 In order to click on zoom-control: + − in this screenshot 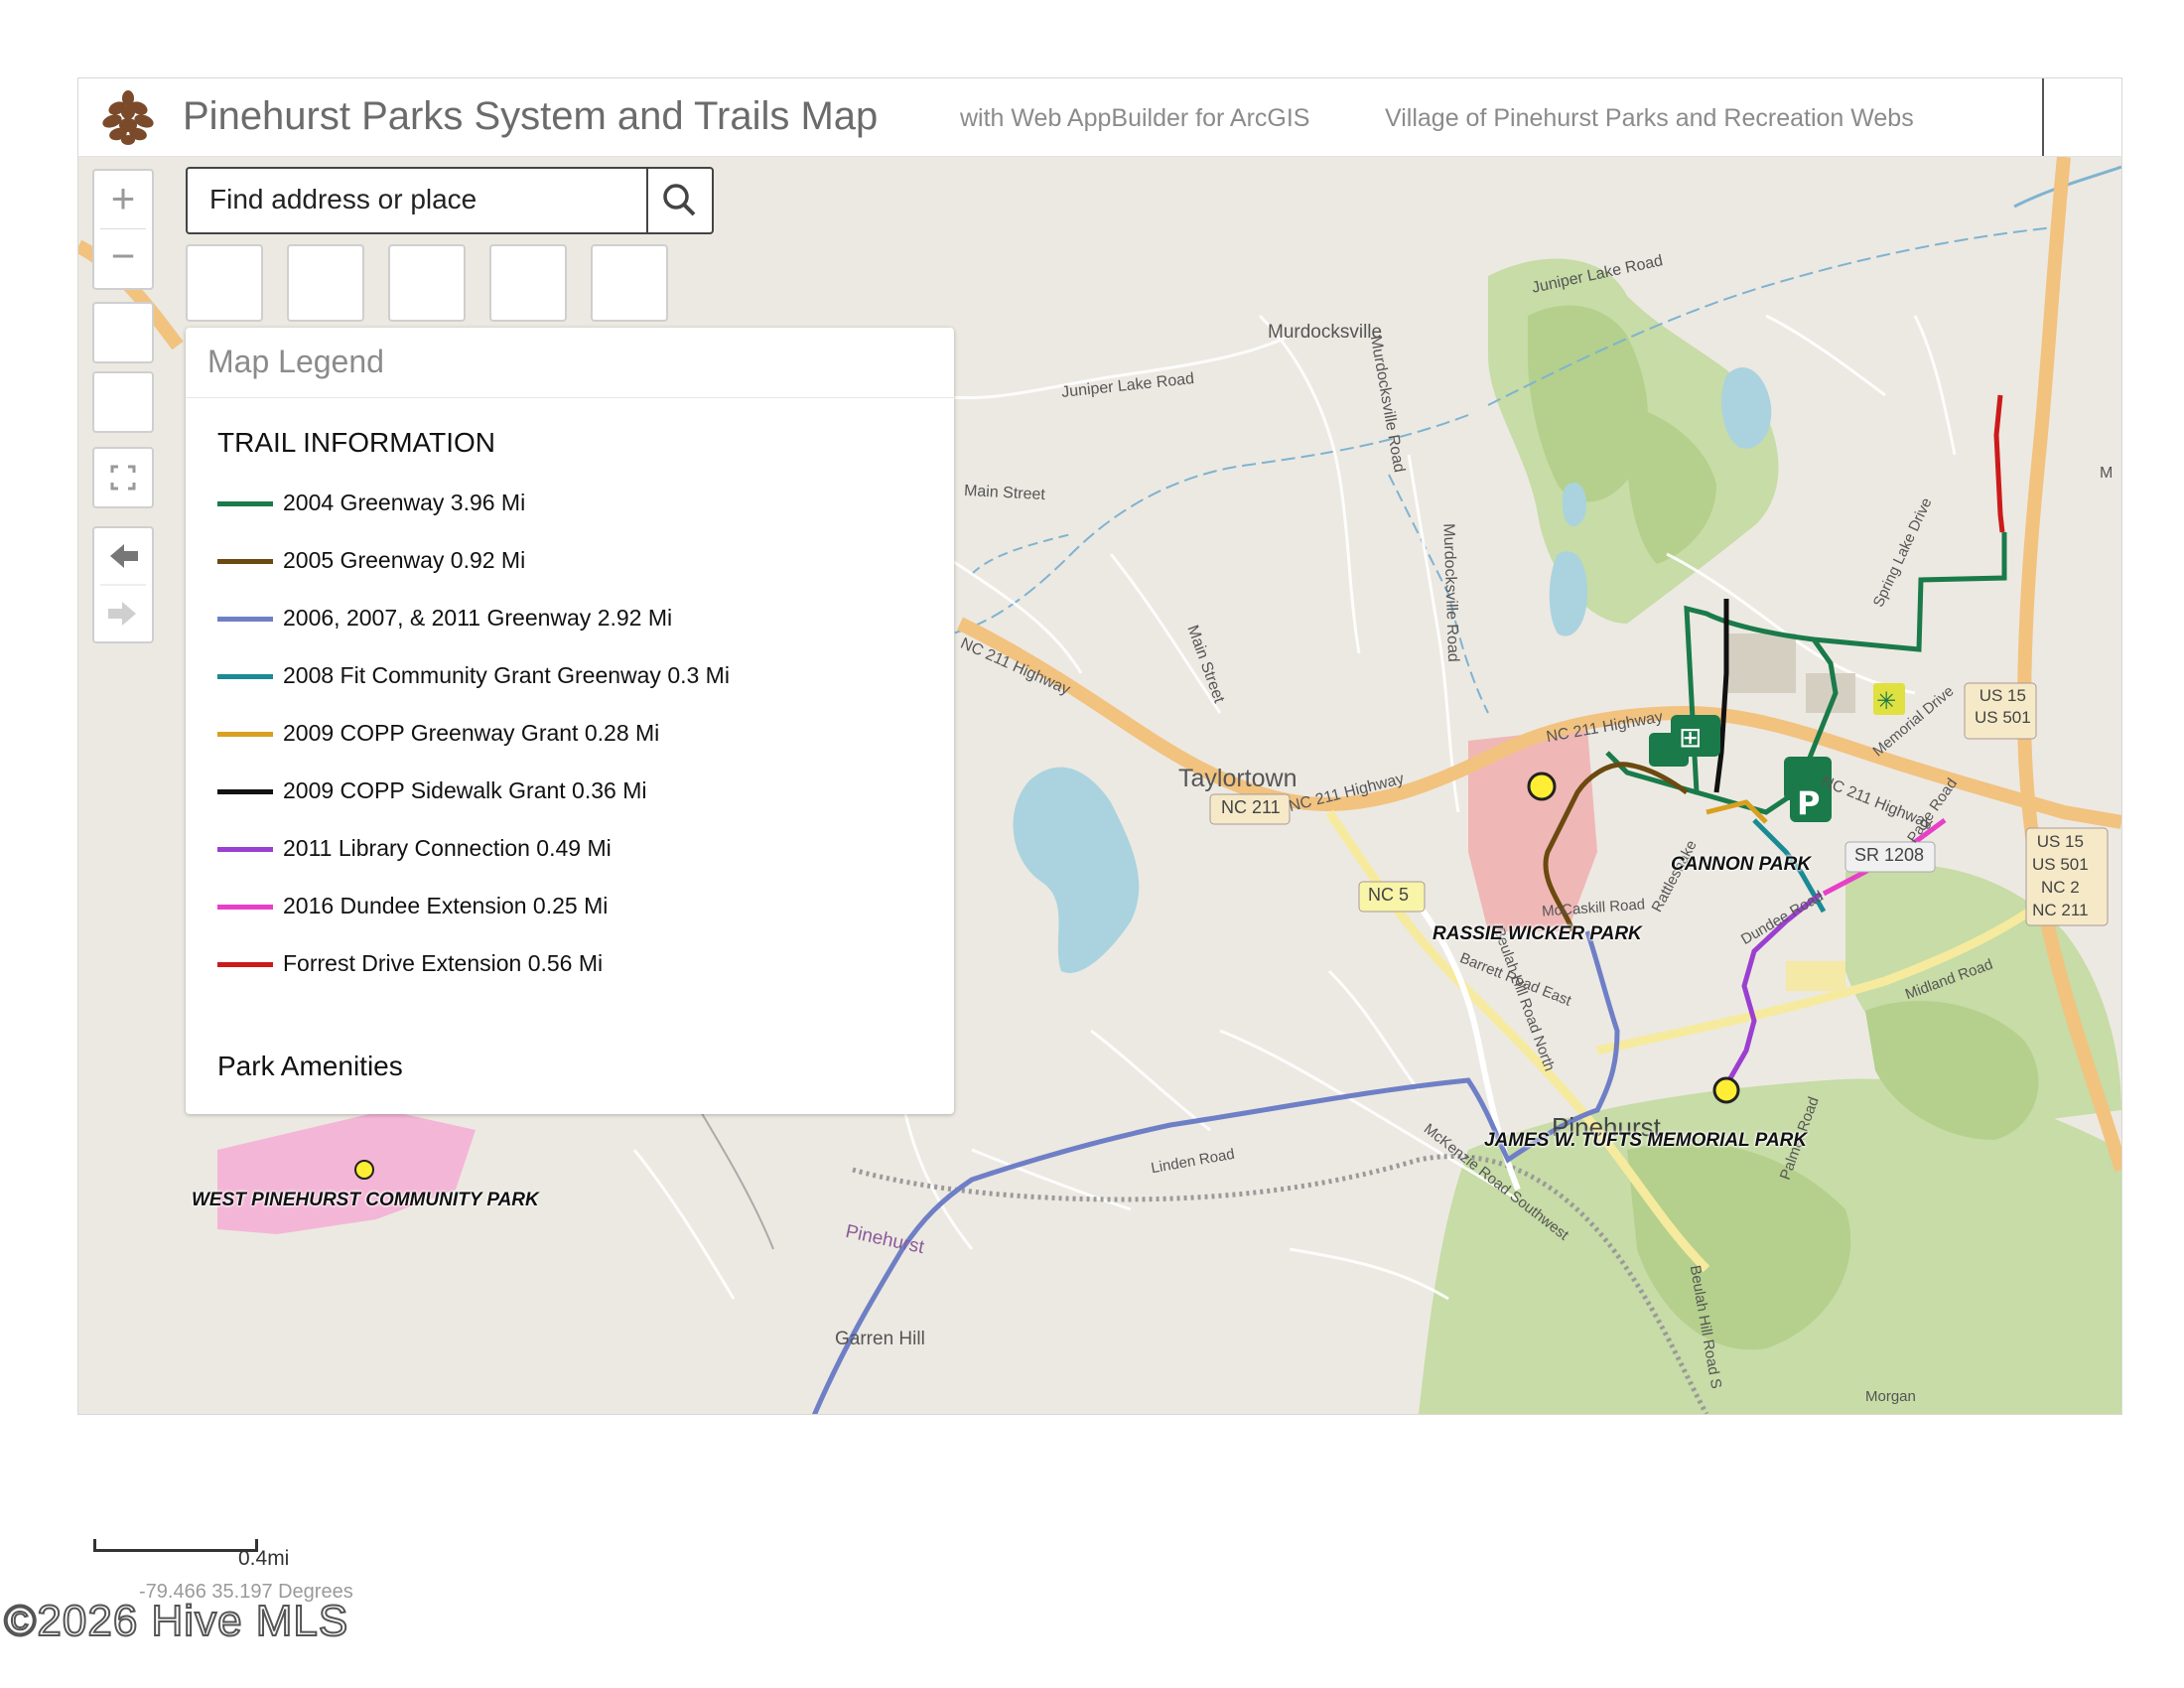, I will do `click(123, 229)`.